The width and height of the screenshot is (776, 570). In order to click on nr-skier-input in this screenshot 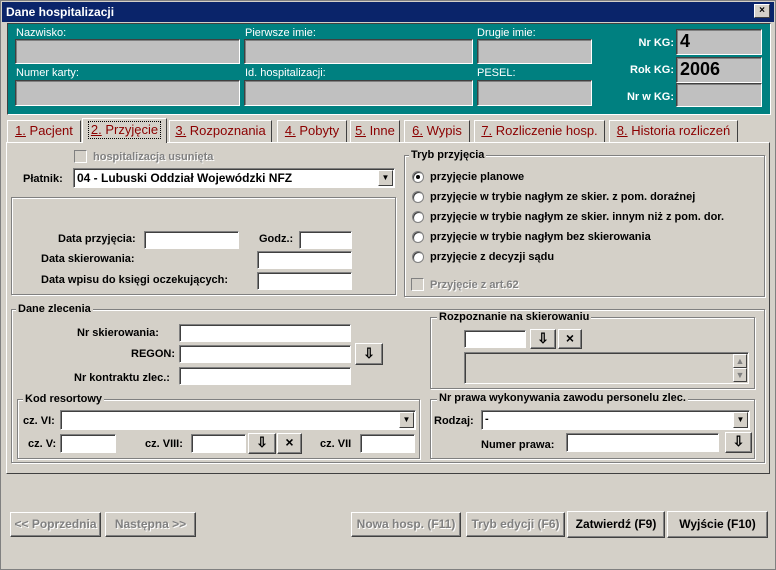, I will do `click(265, 333)`.